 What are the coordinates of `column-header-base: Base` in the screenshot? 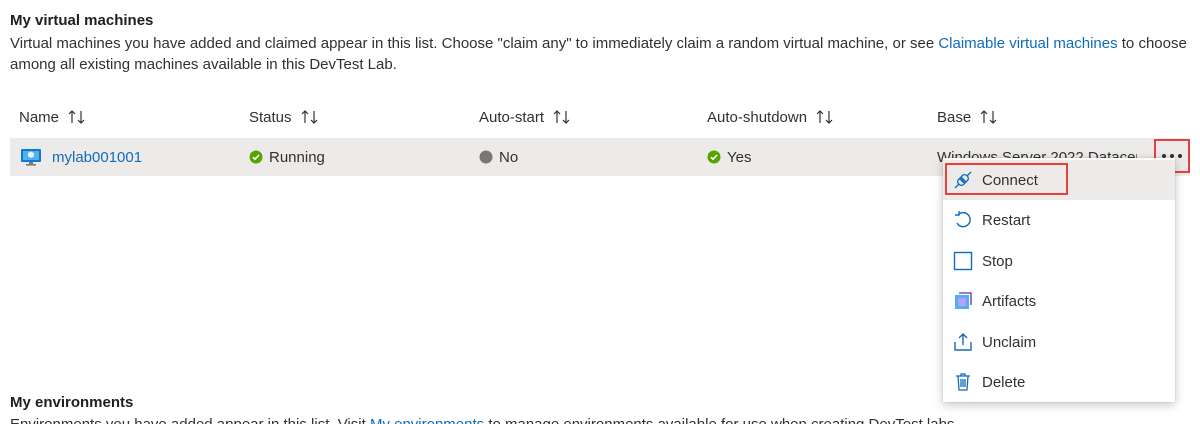 It's located at (968, 117).